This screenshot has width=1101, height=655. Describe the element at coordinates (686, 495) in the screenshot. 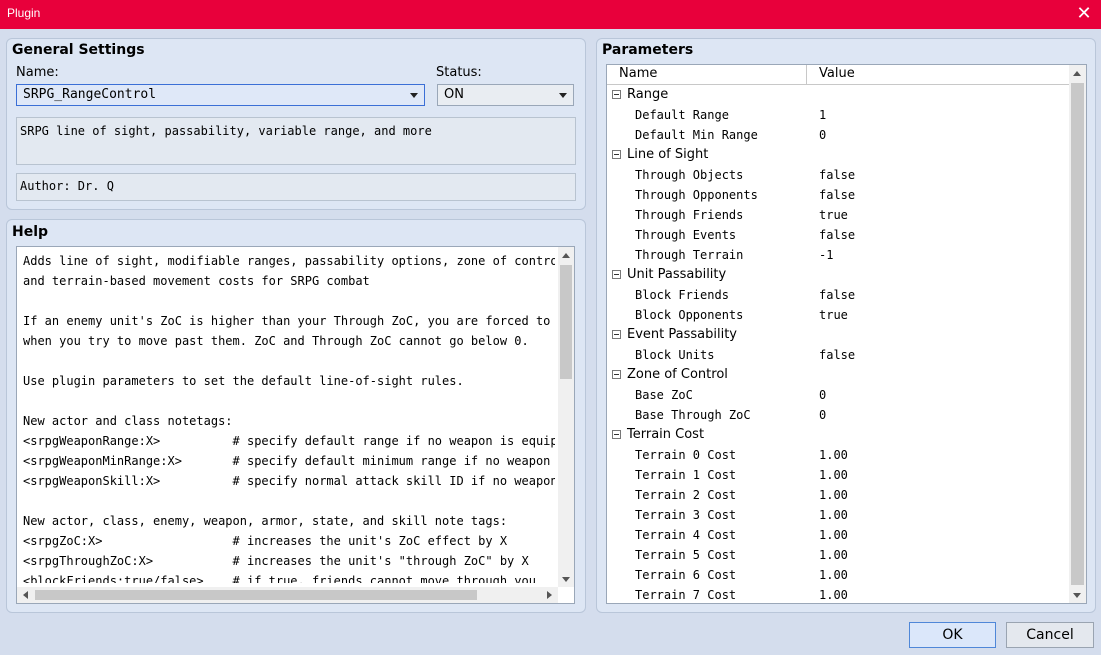

I see `parameter-name: Terrain 2 Cost` at that location.